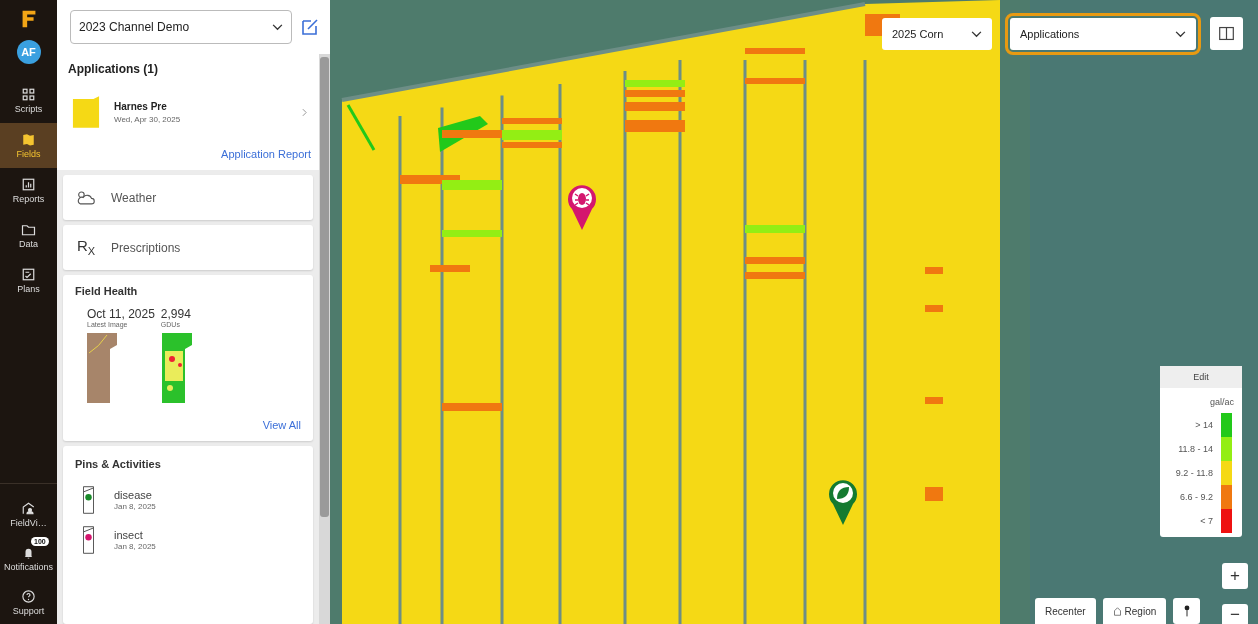 The height and width of the screenshot is (624, 1258). Describe the element at coordinates (86, 112) in the screenshot. I see `field-thumbnail-icon` at that location.